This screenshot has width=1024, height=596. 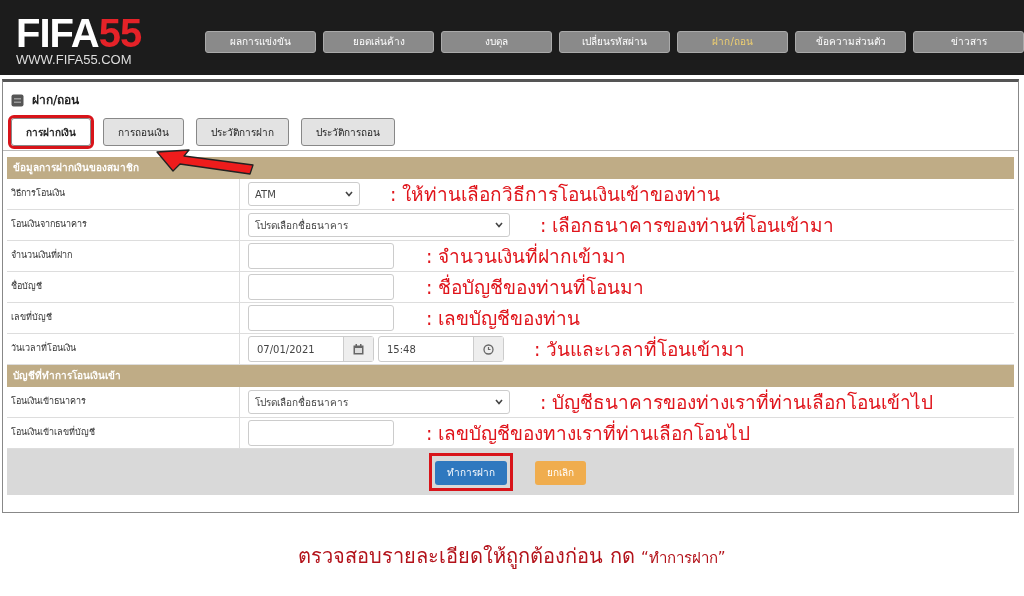 What do you see at coordinates (471, 472) in the screenshot?
I see `submit-button: ทำการฝาก` at bounding box center [471, 472].